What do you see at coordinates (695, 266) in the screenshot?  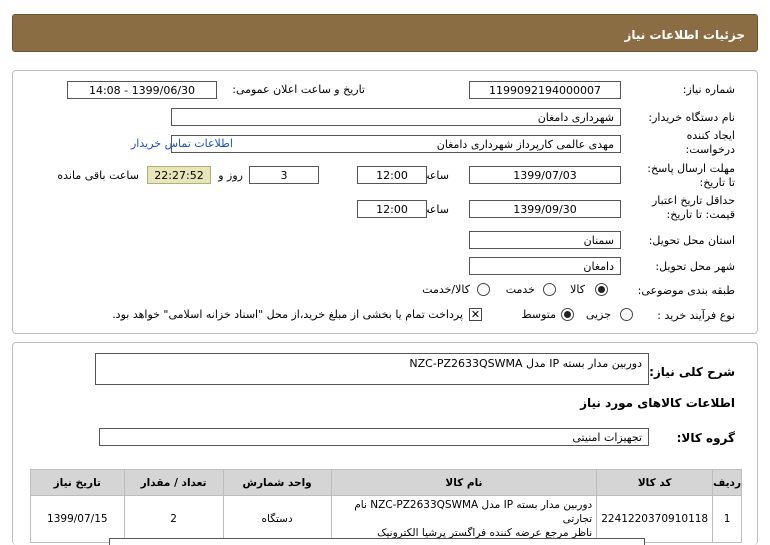 I see `city-label: شهر محل تحویل:` at bounding box center [695, 266].